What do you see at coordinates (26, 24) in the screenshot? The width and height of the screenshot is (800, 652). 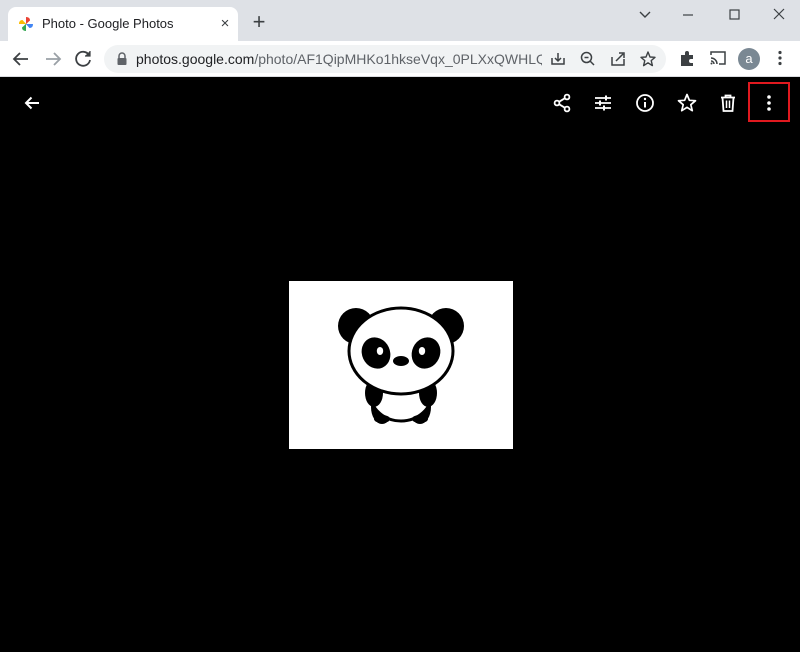 I see `google-photos-favicon-icon` at bounding box center [26, 24].